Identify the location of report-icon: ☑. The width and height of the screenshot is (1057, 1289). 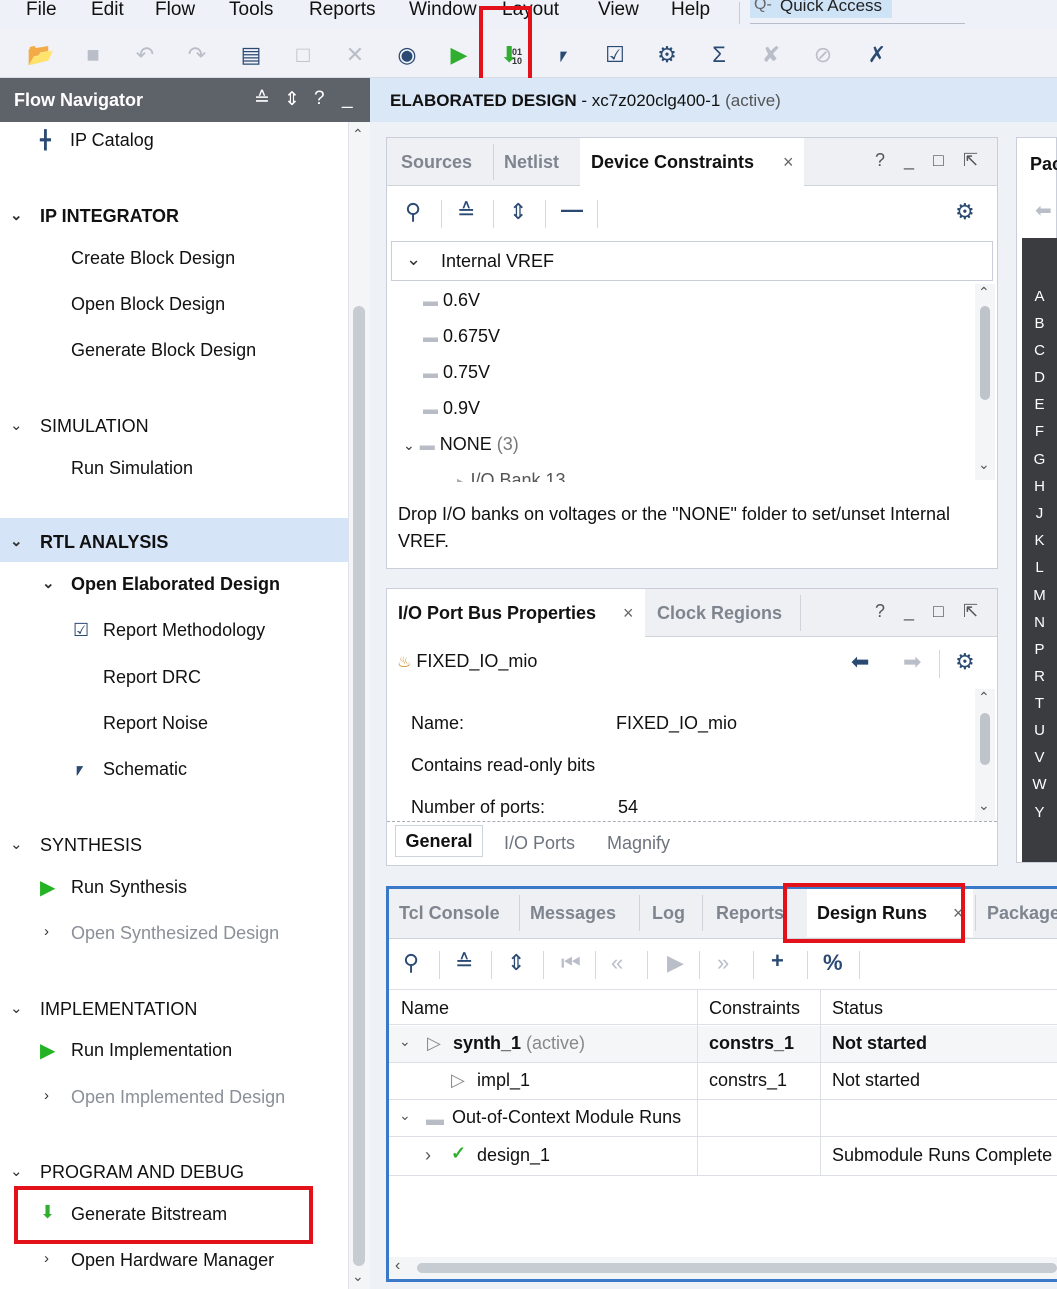
(615, 55).